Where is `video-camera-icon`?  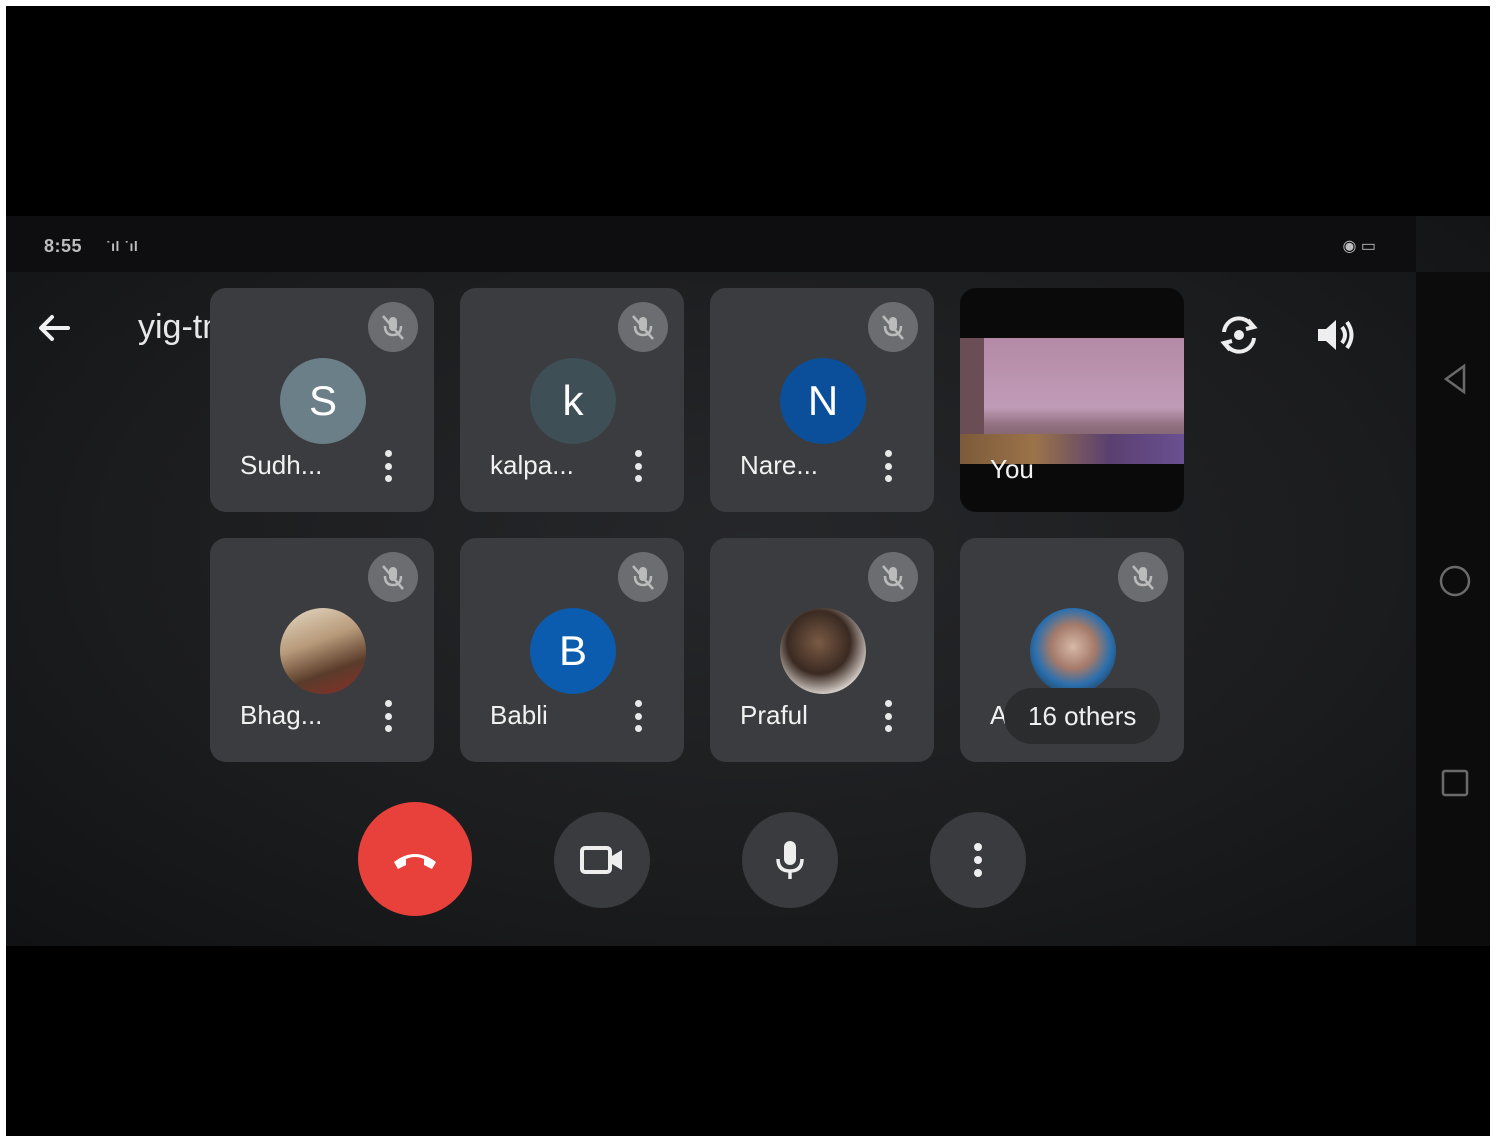
video-camera-icon is located at coordinates (601, 860).